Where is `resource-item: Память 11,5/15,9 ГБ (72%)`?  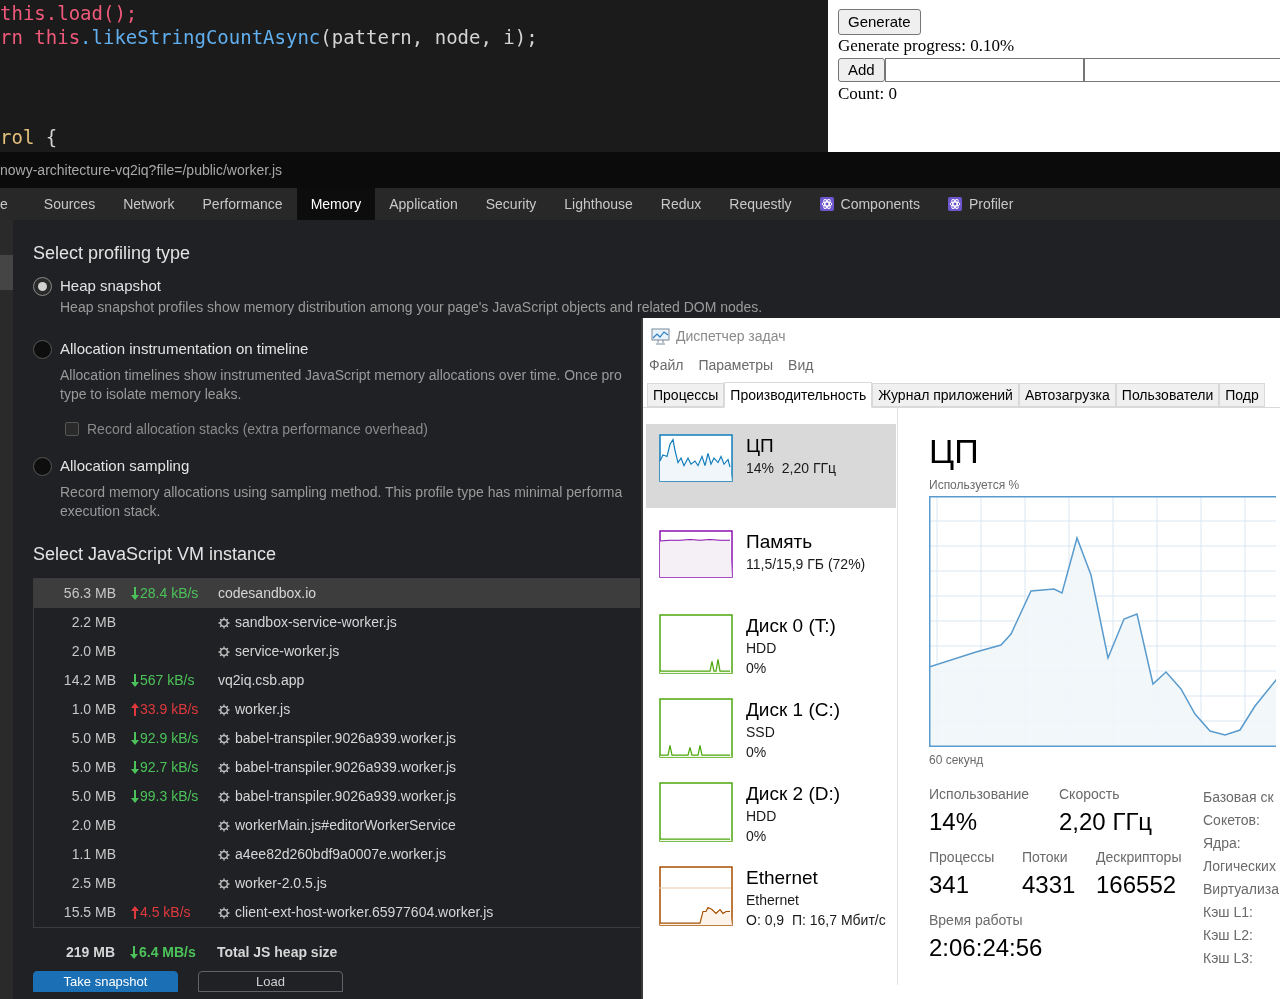 resource-item: Память 11,5/15,9 ГБ (72%) is located at coordinates (771, 562).